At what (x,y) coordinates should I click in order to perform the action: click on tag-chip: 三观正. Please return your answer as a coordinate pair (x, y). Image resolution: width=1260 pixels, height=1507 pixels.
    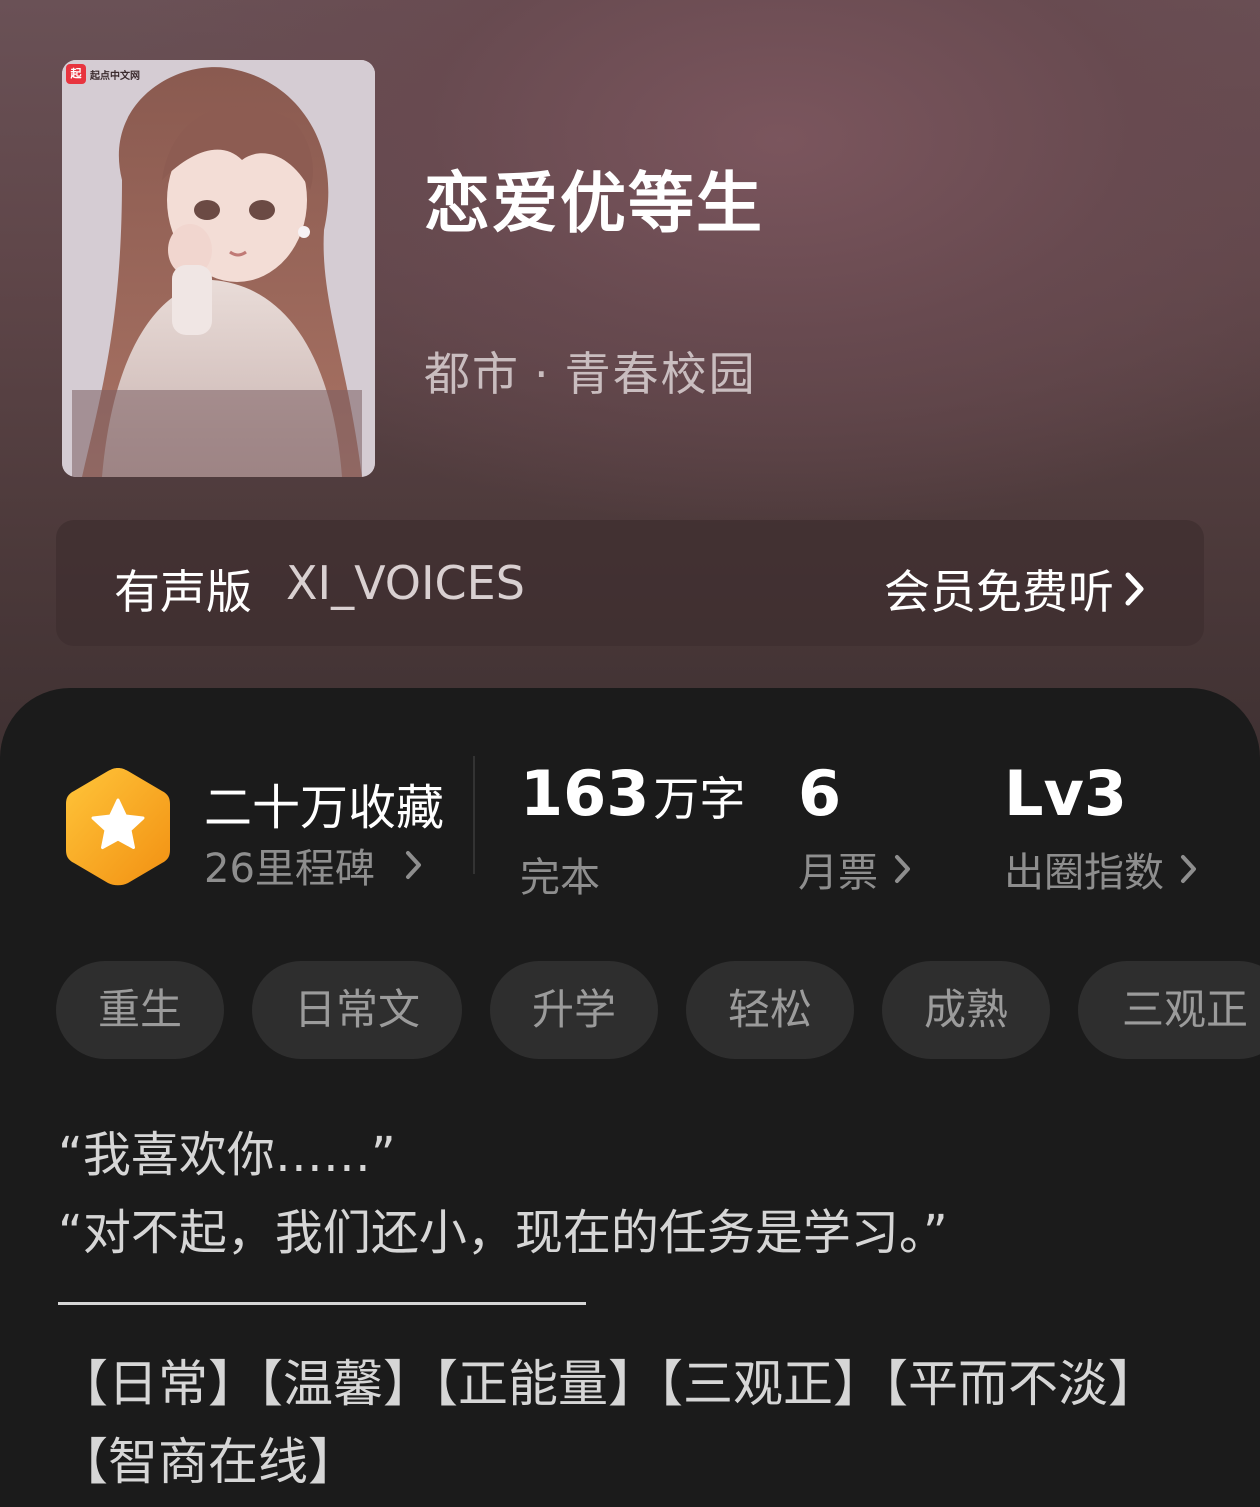
    Looking at the image, I should click on (1169, 1010).